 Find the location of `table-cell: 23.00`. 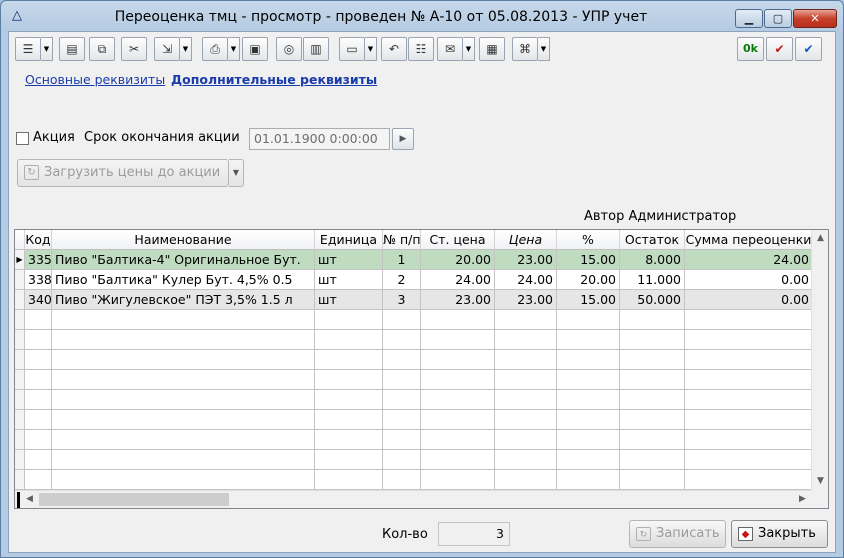

table-cell: 23.00 is located at coordinates (526, 260).